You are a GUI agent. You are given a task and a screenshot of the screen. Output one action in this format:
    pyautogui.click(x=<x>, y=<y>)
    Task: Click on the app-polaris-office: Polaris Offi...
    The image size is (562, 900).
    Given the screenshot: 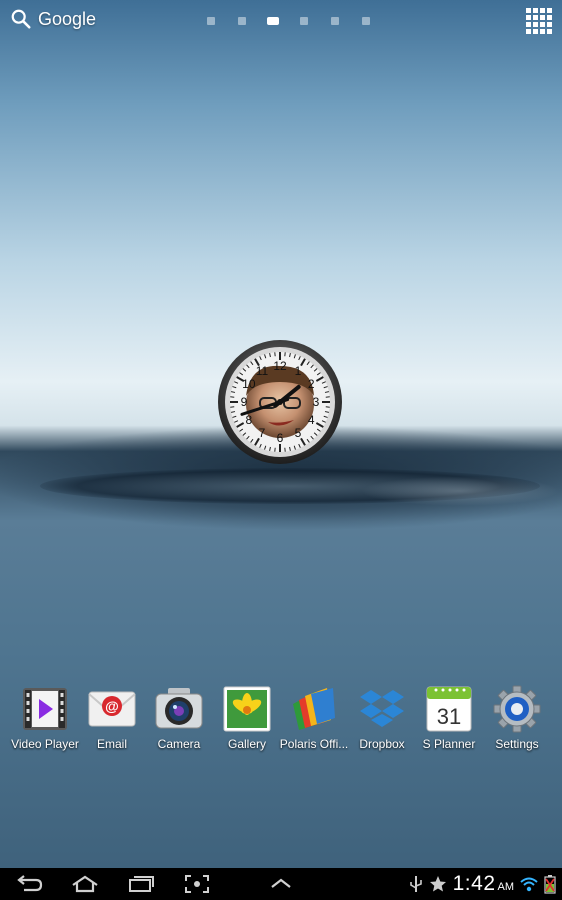 What is the action you would take?
    pyautogui.click(x=314, y=717)
    